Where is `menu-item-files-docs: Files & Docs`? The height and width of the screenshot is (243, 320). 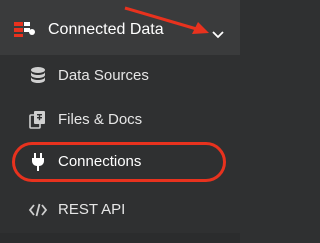 menu-item-files-docs: Files & Docs is located at coordinates (120, 120).